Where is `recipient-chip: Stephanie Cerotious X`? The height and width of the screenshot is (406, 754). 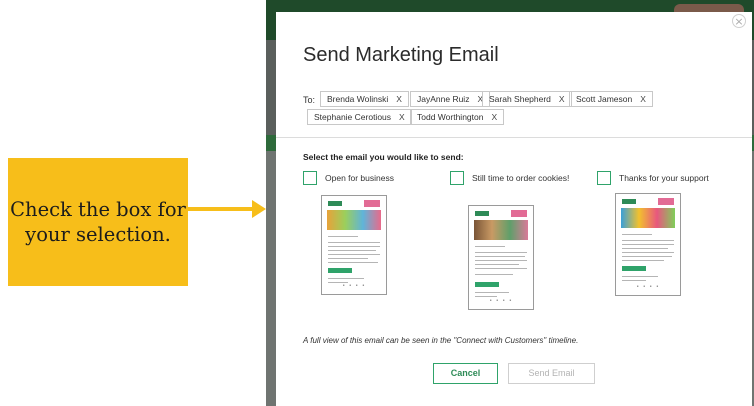
recipient-chip: Stephanie Cerotious X is located at coordinates (359, 117).